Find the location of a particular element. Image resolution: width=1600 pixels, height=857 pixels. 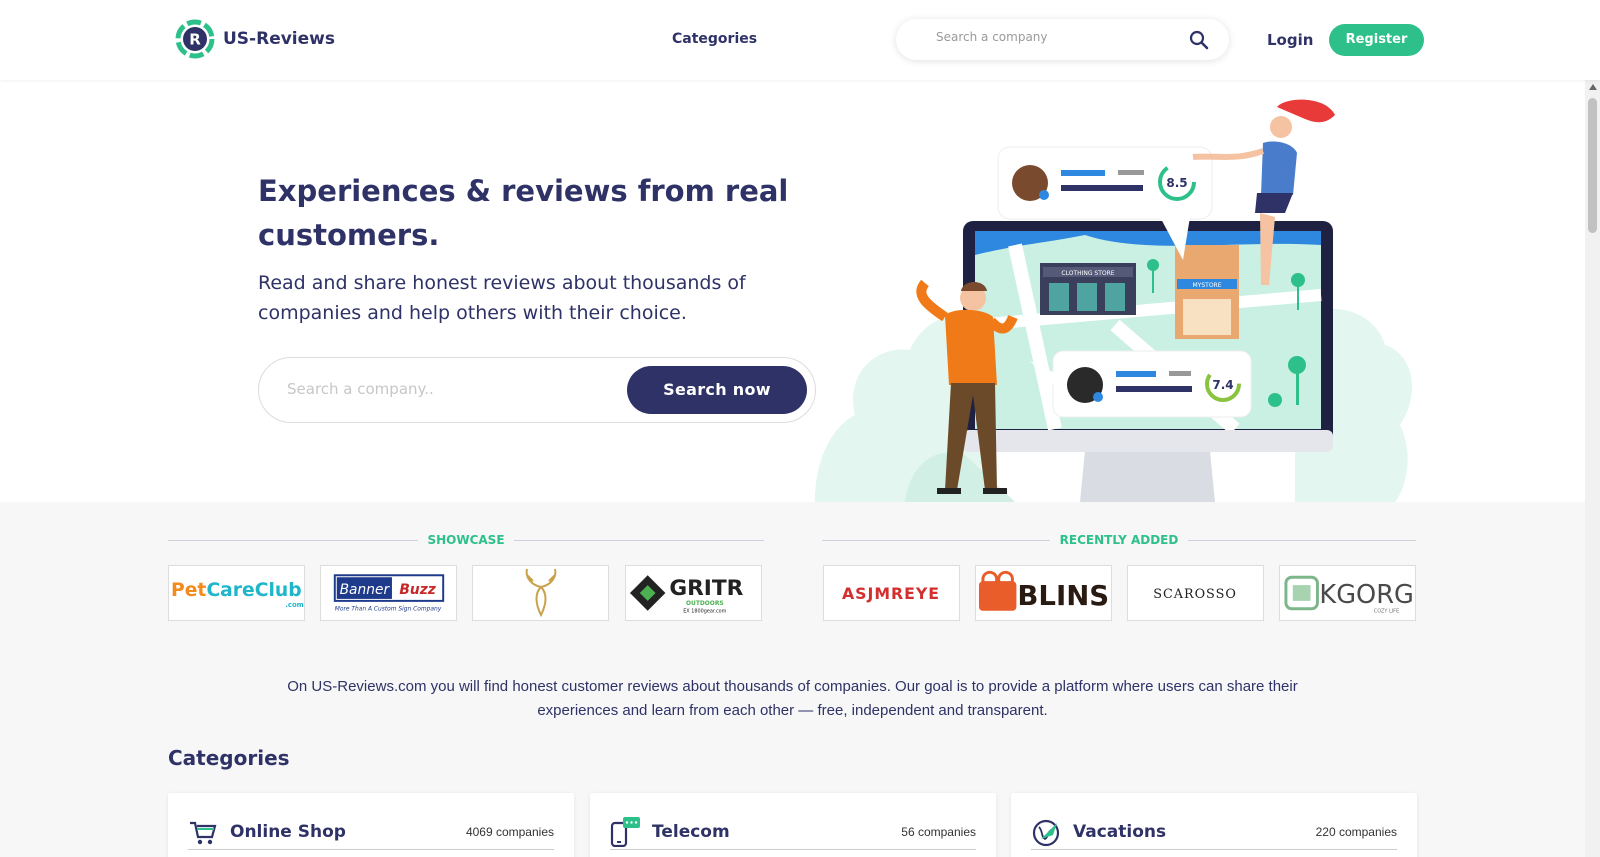

rating-bubble-1: 8.5 is located at coordinates (1176, 183).